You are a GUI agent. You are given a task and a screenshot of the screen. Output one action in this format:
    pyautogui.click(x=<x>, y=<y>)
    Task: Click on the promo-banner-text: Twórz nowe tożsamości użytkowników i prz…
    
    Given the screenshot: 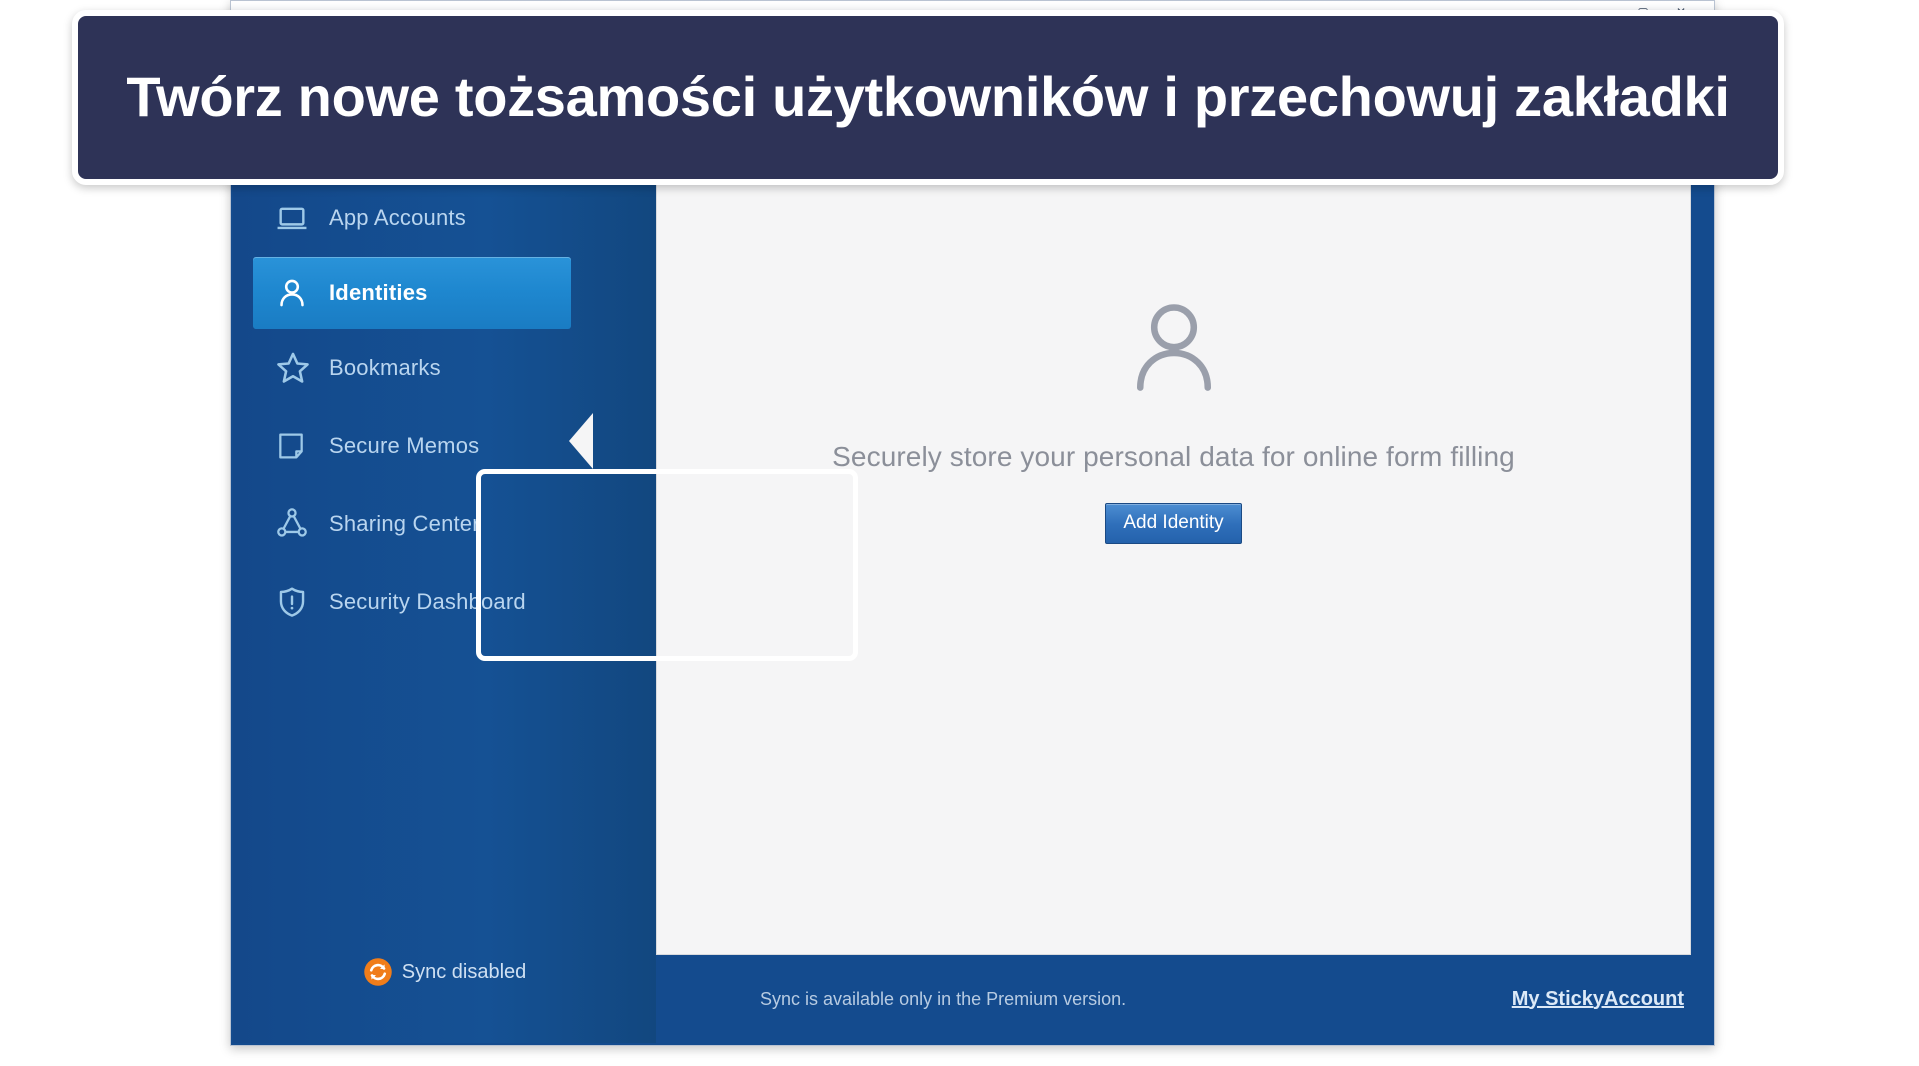 What is the action you would take?
    pyautogui.click(x=928, y=97)
    